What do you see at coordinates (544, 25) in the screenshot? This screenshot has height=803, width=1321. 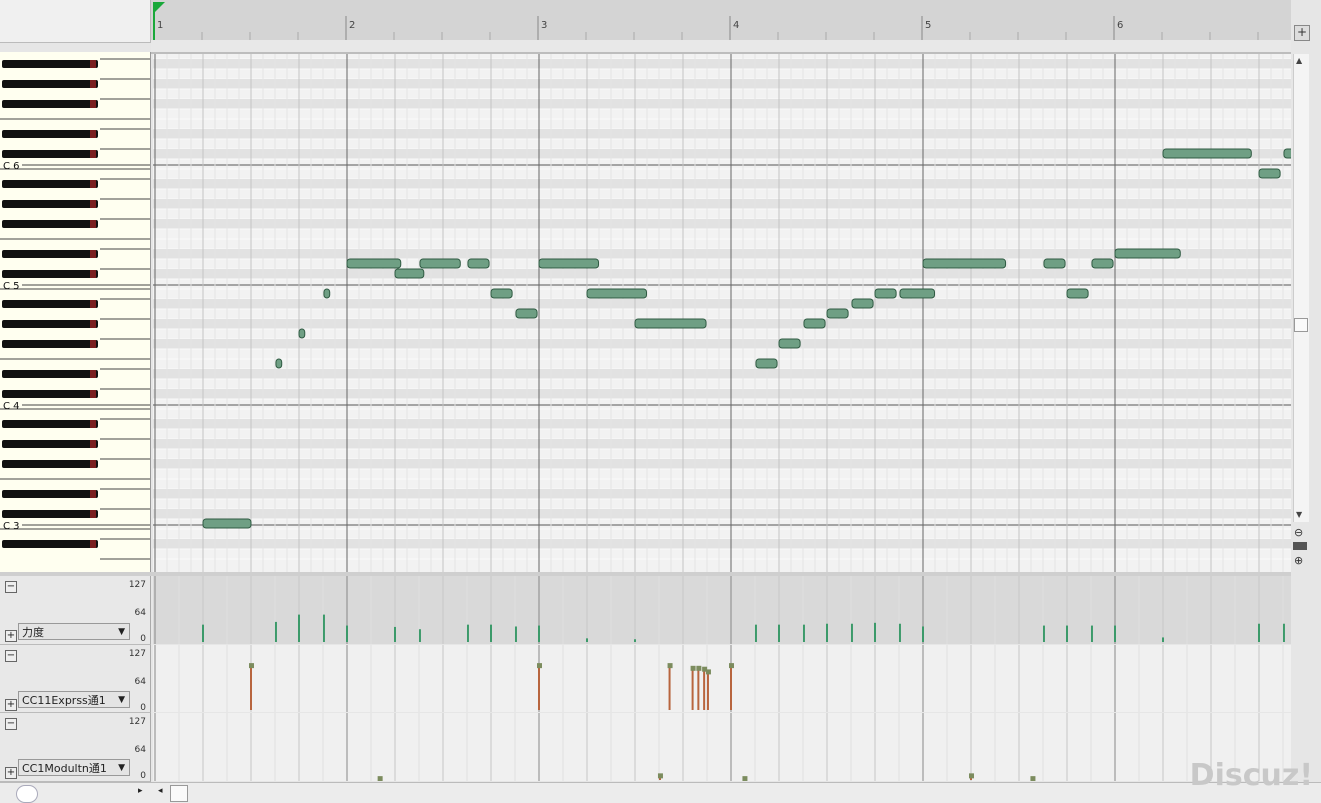 I see `measure-number: 3` at bounding box center [544, 25].